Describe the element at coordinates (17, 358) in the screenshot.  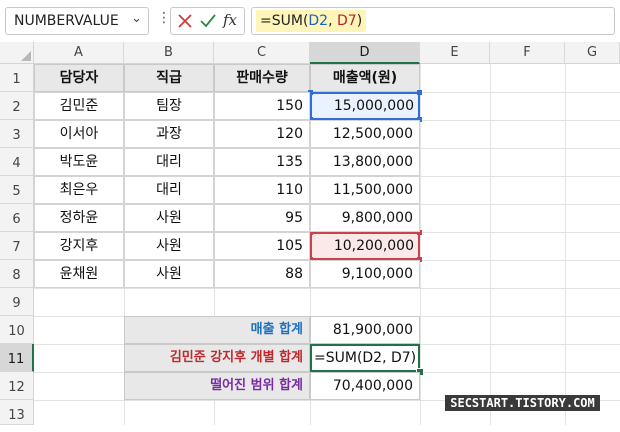
I see `row-header-11: 11` at that location.